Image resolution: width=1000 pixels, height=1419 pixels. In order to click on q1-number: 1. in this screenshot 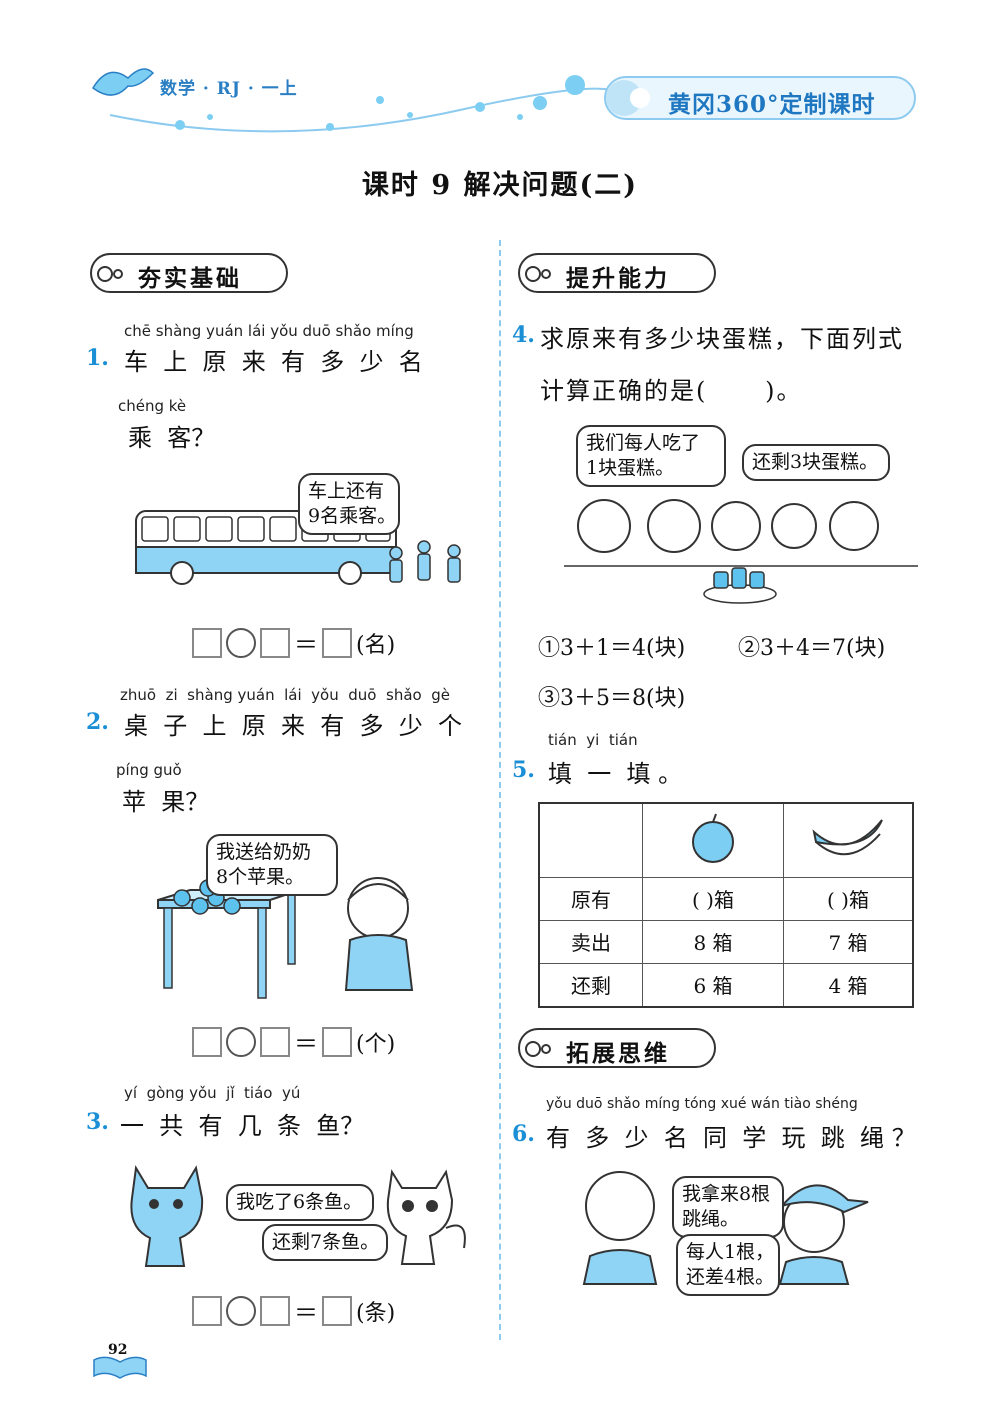, I will do `click(97, 358)`.